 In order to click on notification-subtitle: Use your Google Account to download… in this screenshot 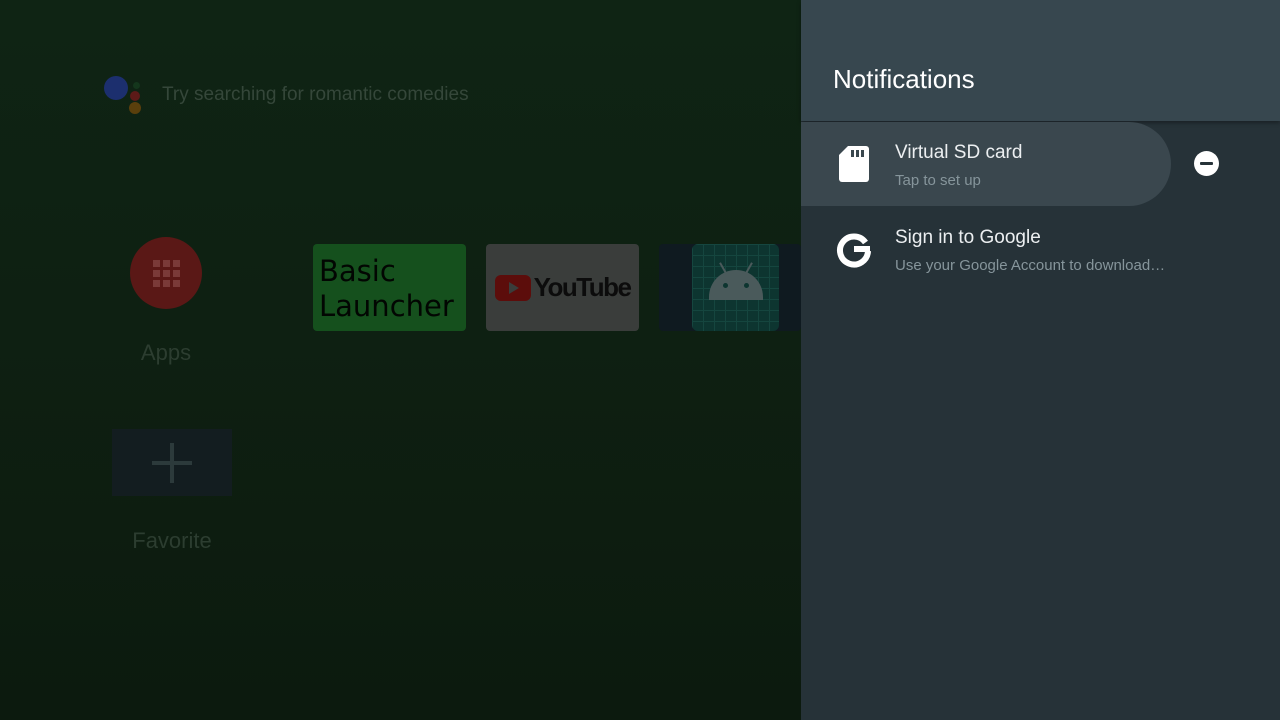, I will do `click(1030, 265)`.